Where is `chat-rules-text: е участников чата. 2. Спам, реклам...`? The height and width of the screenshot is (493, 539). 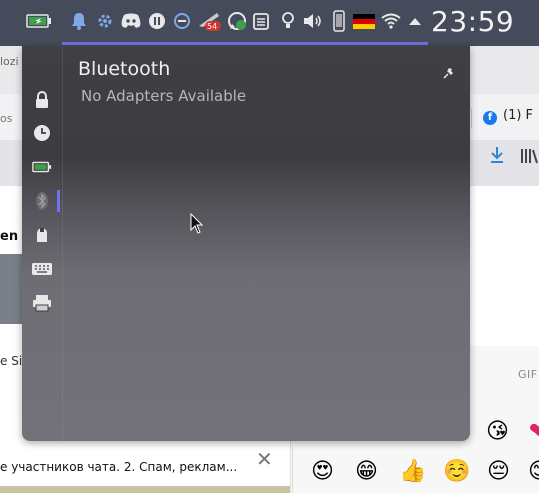
chat-rules-text: е участников чата. 2. Спам, реклам... is located at coordinates (119, 467).